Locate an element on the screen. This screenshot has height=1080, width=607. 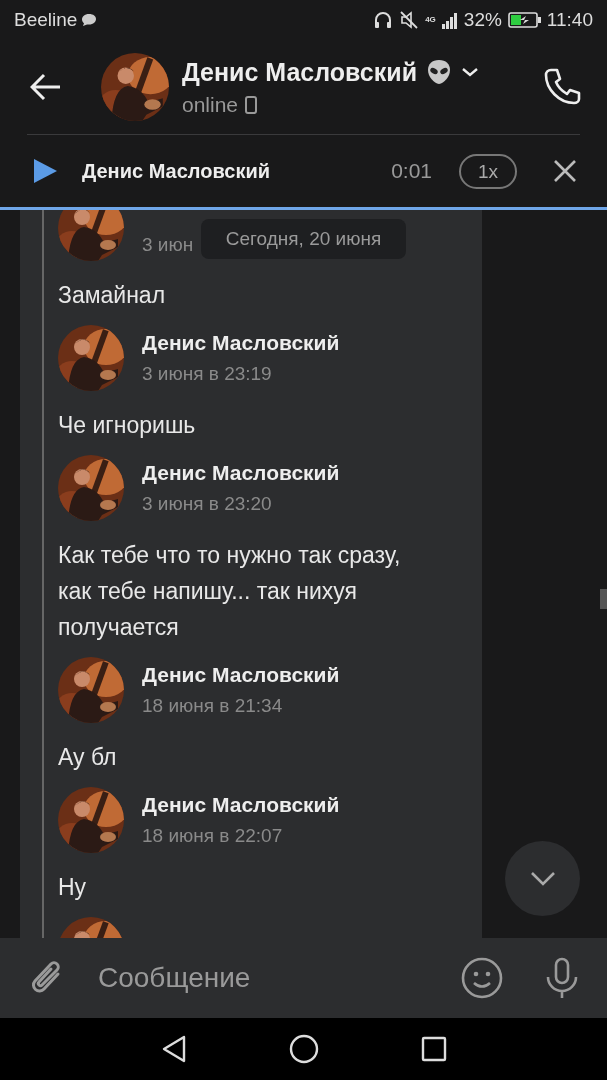
scrollbar-thumb is located at coordinates (603, 599).